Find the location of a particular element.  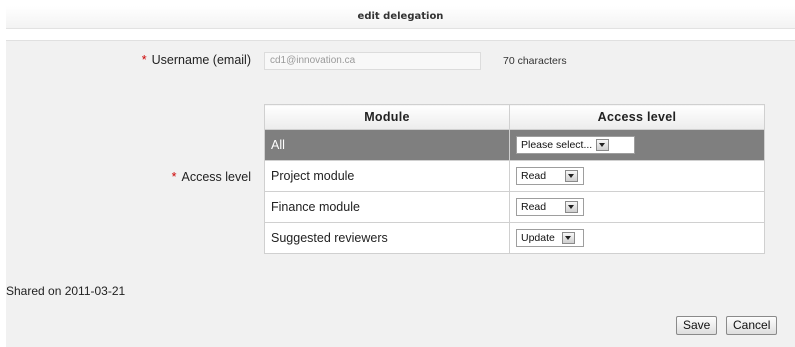

access-level-select-finance: Read is located at coordinates (550, 207).